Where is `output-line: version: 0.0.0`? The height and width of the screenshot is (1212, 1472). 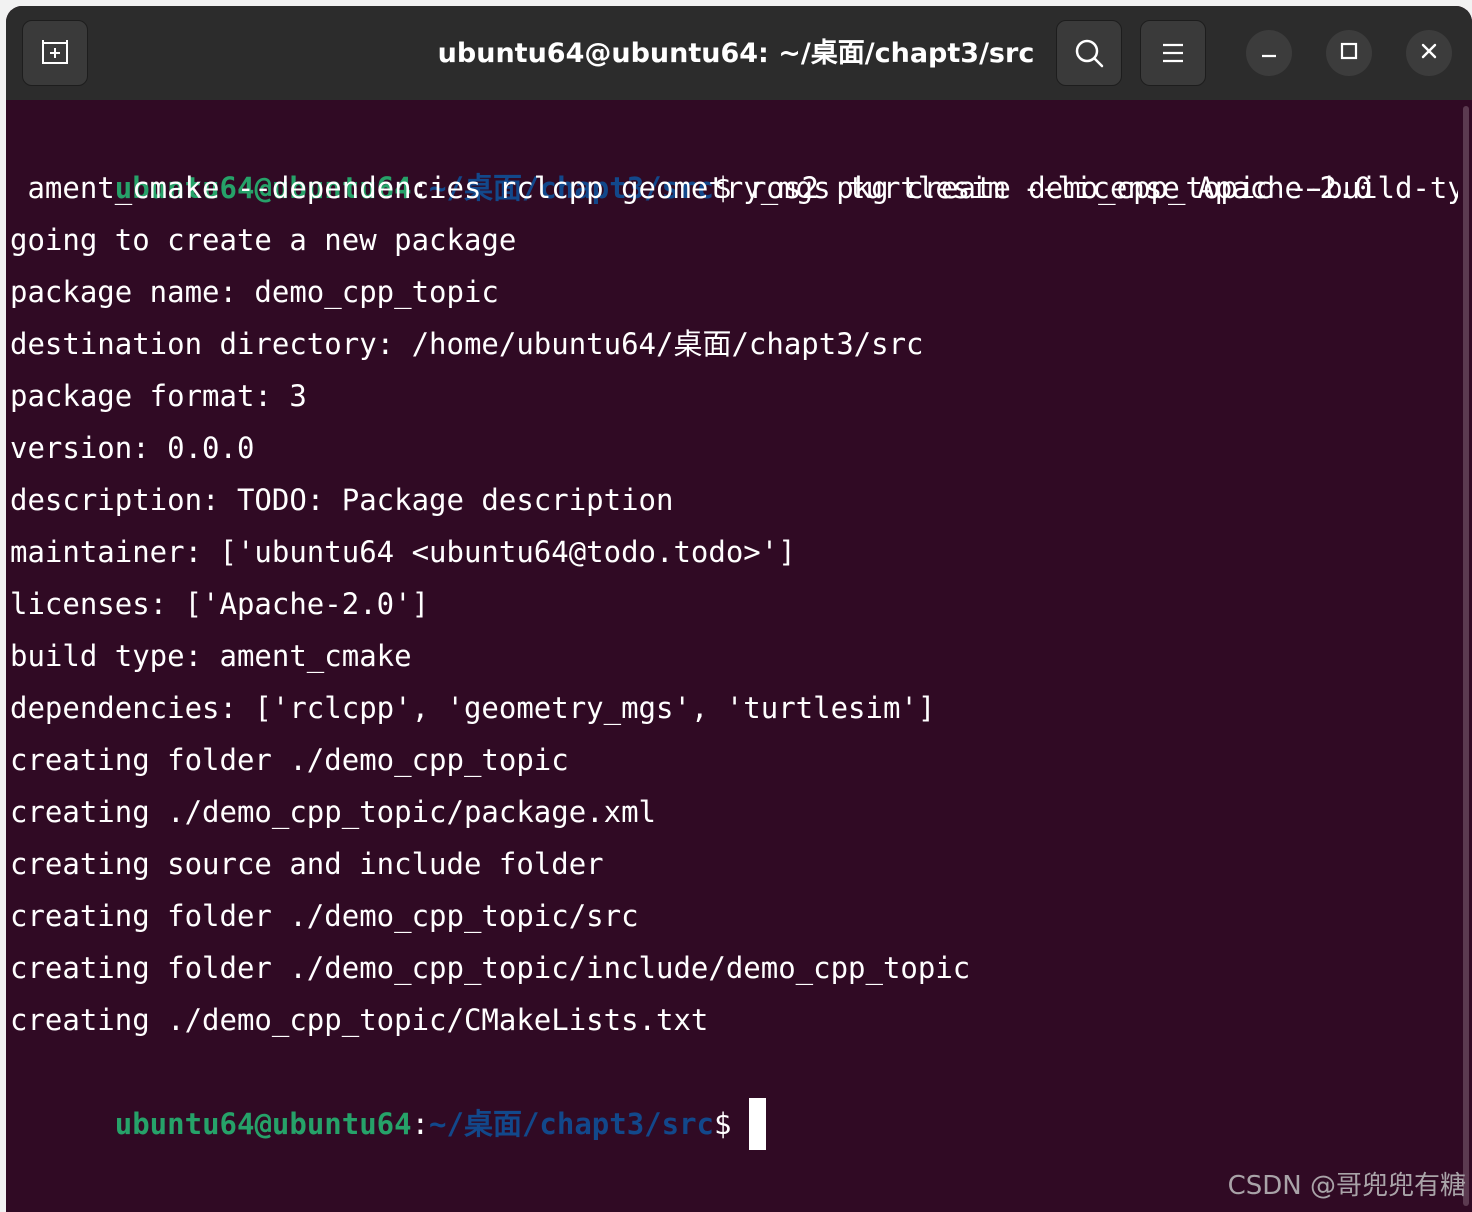 output-line: version: 0.0.0 is located at coordinates (132, 448).